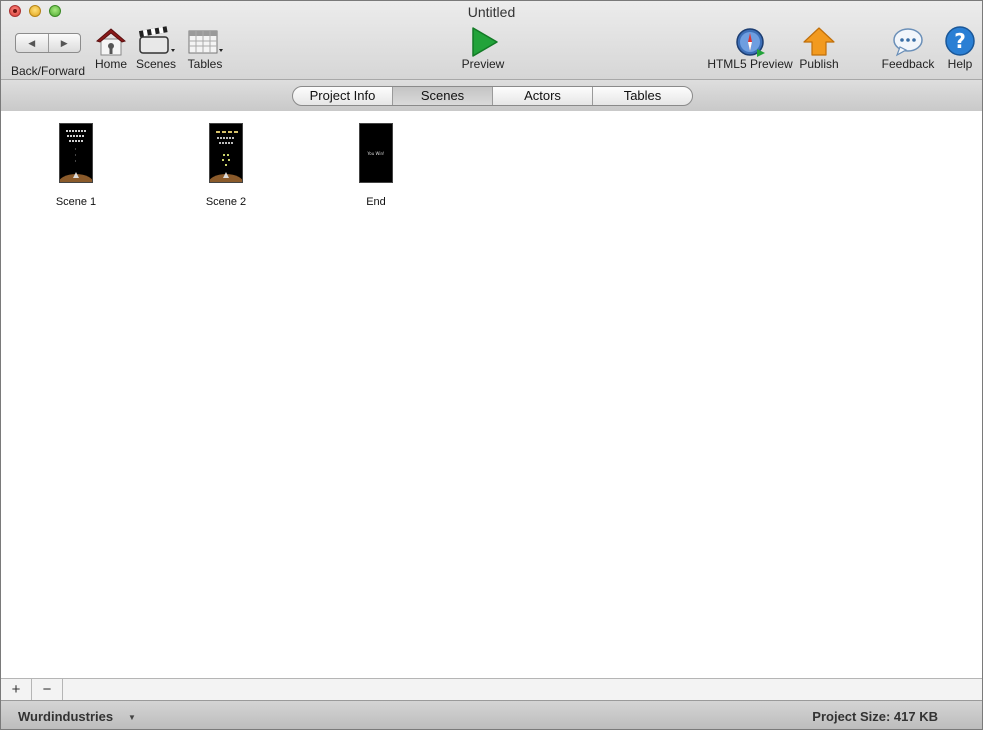 The height and width of the screenshot is (730, 983). I want to click on play-icon, so click(485, 42).